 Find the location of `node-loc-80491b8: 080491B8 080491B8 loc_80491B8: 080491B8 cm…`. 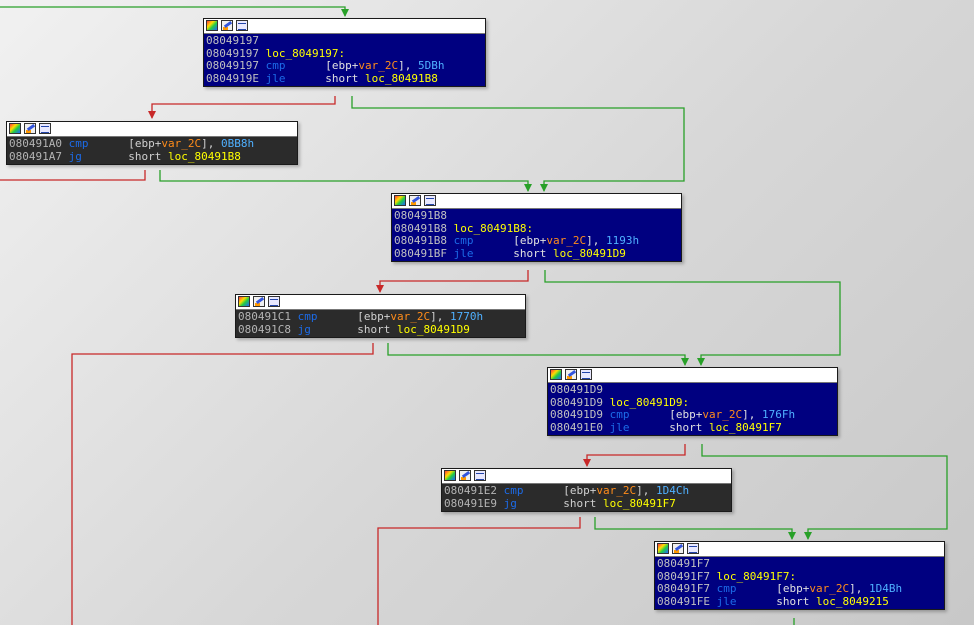

node-loc-80491b8: 080491B8 080491B8 loc_80491B8: 080491B8 cm… is located at coordinates (536, 227).